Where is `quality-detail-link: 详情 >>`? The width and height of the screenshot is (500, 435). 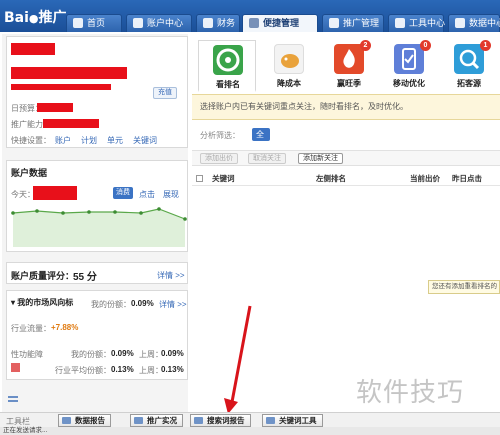
quality-detail-link: 详情 >> is located at coordinates (171, 275).